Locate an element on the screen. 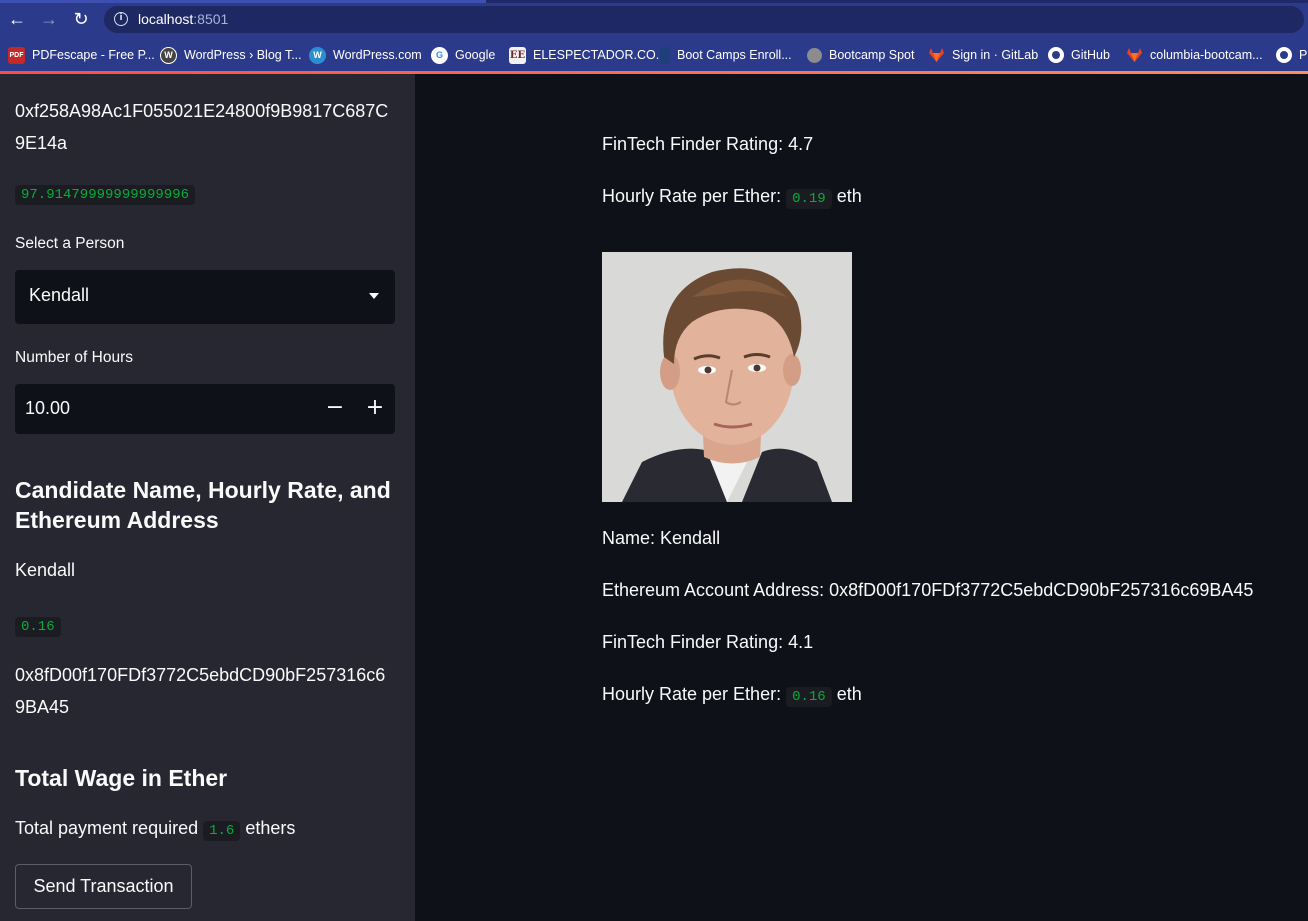 Image resolution: width=1308 pixels, height=921 pixels. candidate-rate: 0.16 is located at coordinates (38, 627).